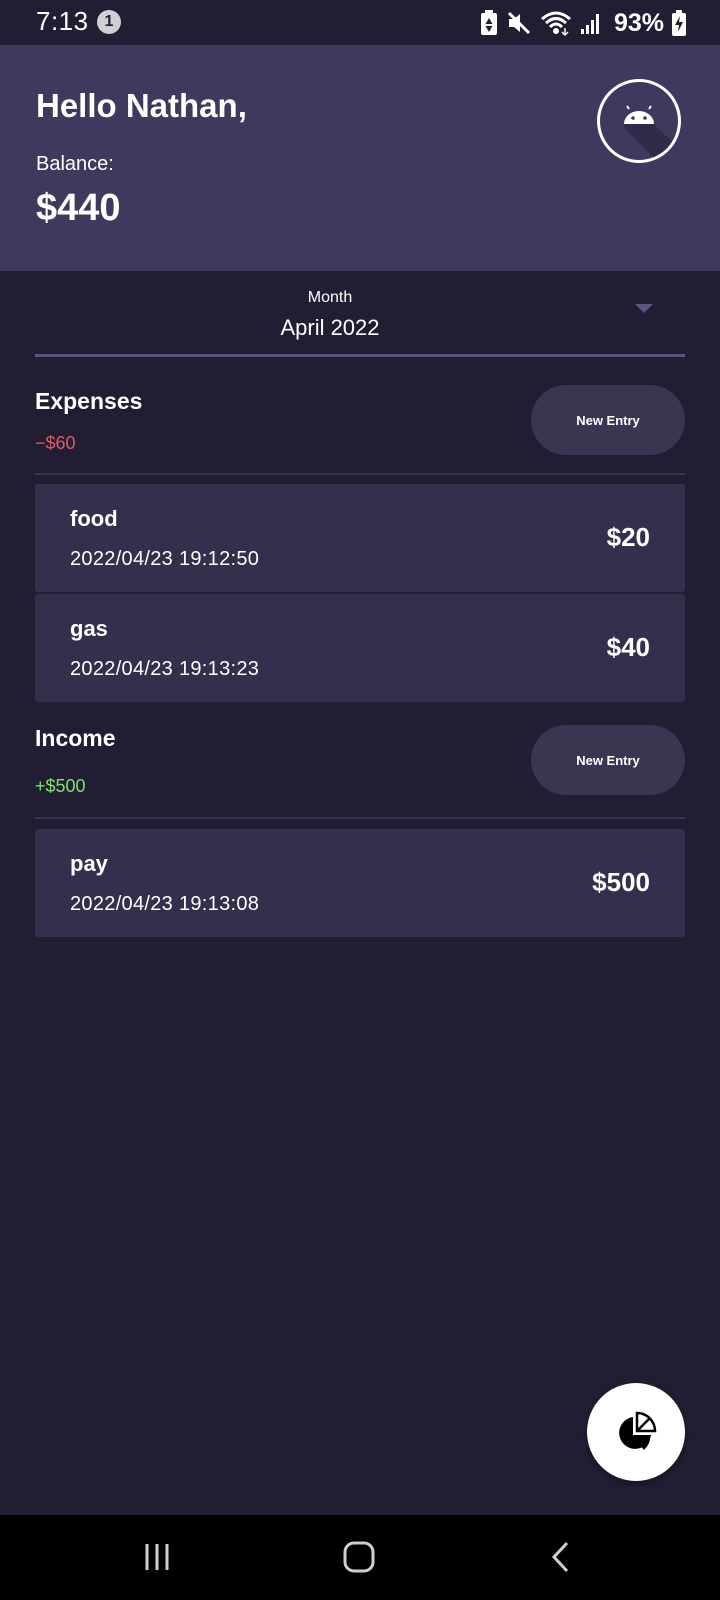  What do you see at coordinates (621, 882) in the screenshot?
I see `entry-amount: $500` at bounding box center [621, 882].